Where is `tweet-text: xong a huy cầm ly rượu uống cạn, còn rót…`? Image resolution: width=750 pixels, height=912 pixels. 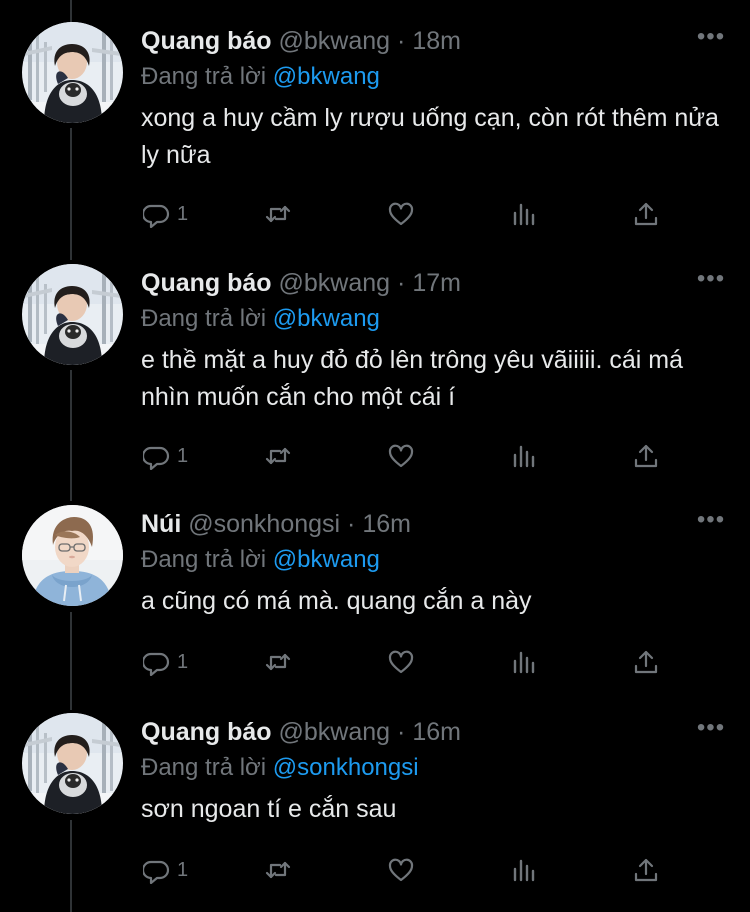 tweet-text: xong a huy cầm ly rượu uống cạn, còn rót… is located at coordinates (430, 136).